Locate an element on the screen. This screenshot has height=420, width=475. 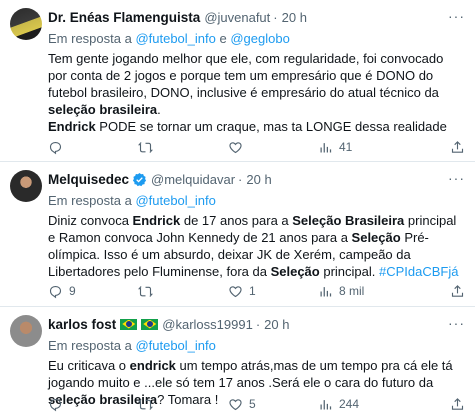
author-handle: @karloss19991 is located at coordinates (207, 324).